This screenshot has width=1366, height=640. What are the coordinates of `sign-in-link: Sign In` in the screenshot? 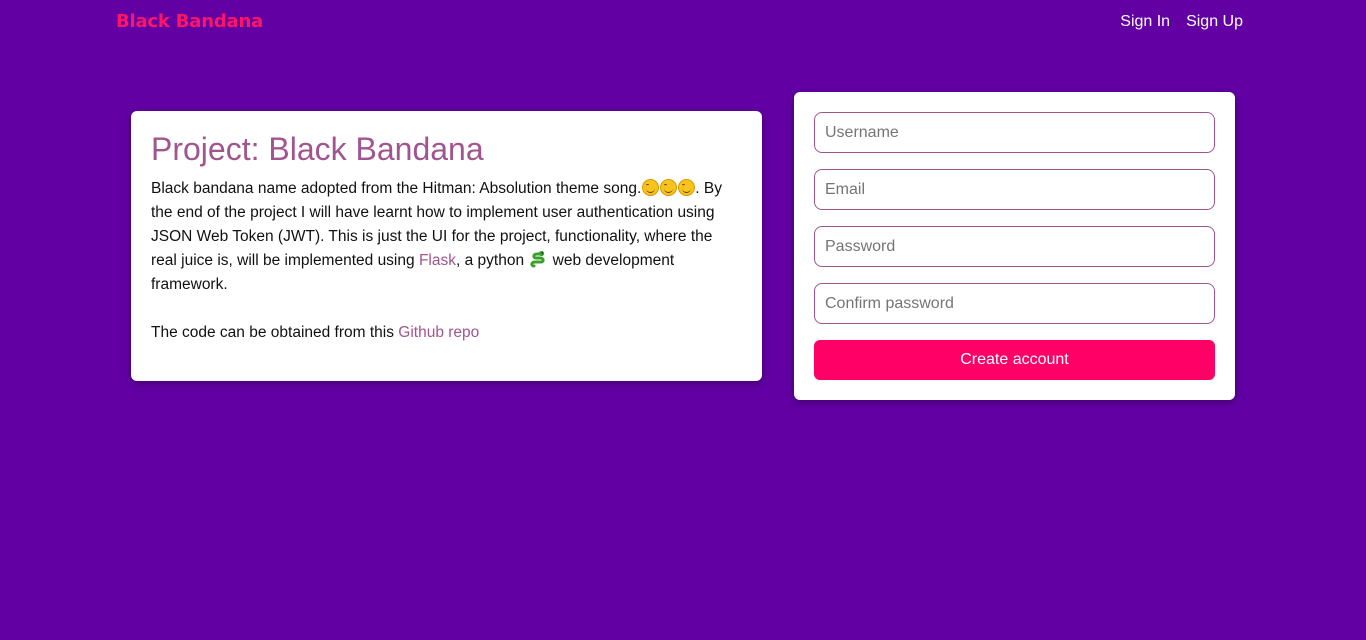 It's located at (1145, 22).